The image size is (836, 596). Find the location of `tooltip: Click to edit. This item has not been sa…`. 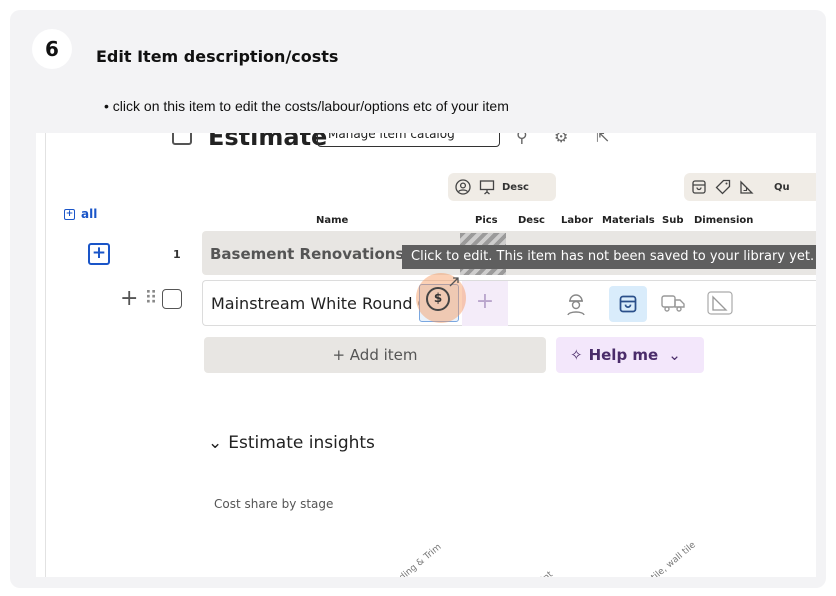

tooltip: Click to edit. This item has not been sa… is located at coordinates (609, 257).